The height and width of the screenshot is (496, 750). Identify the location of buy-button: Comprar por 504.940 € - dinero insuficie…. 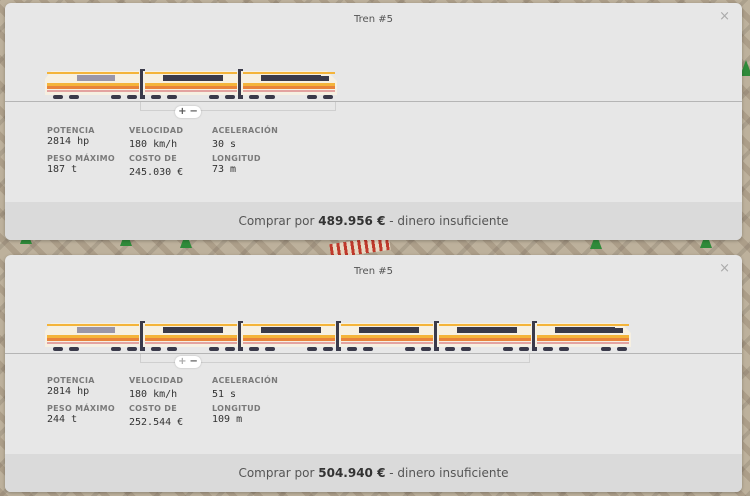
(373, 473).